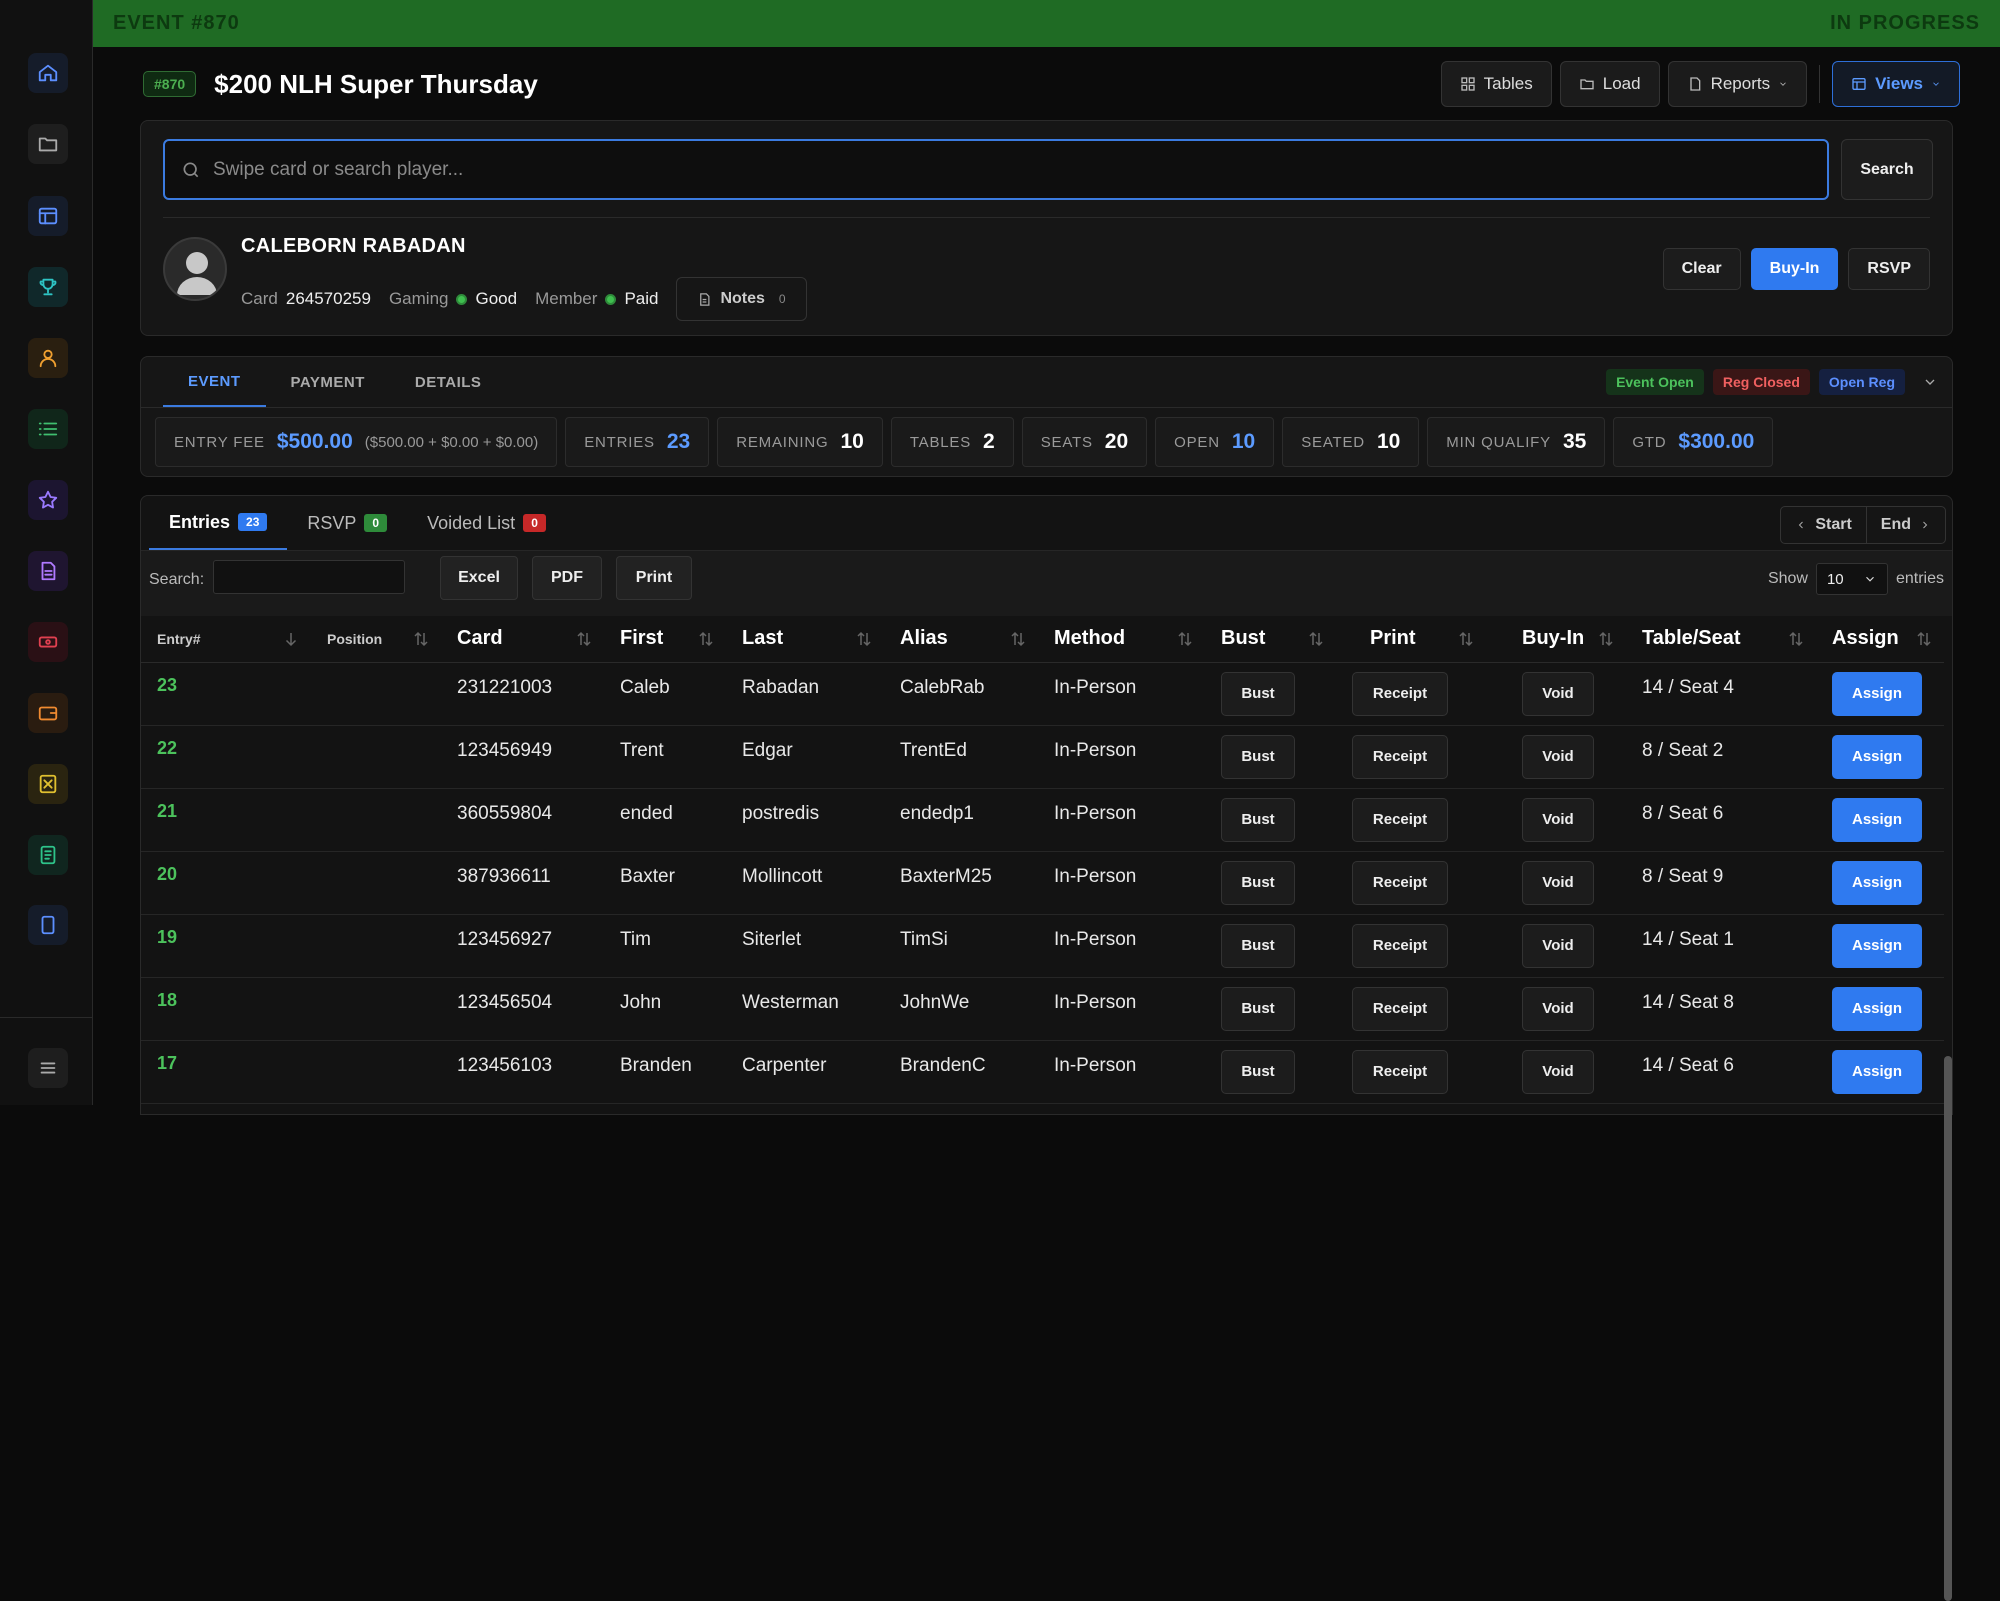 This screenshot has width=2000, height=1601. Describe the element at coordinates (1215, 442) in the screenshot. I see `stat-open: OPEN 10` at that location.